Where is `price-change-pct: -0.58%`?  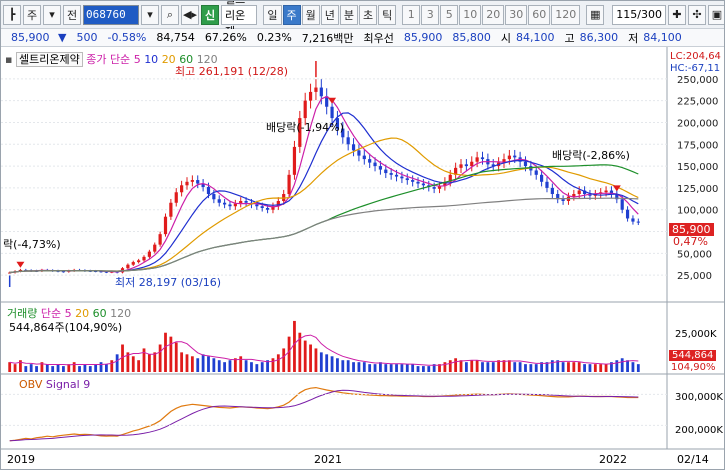 price-change-pct: -0.58% is located at coordinates (127, 37).